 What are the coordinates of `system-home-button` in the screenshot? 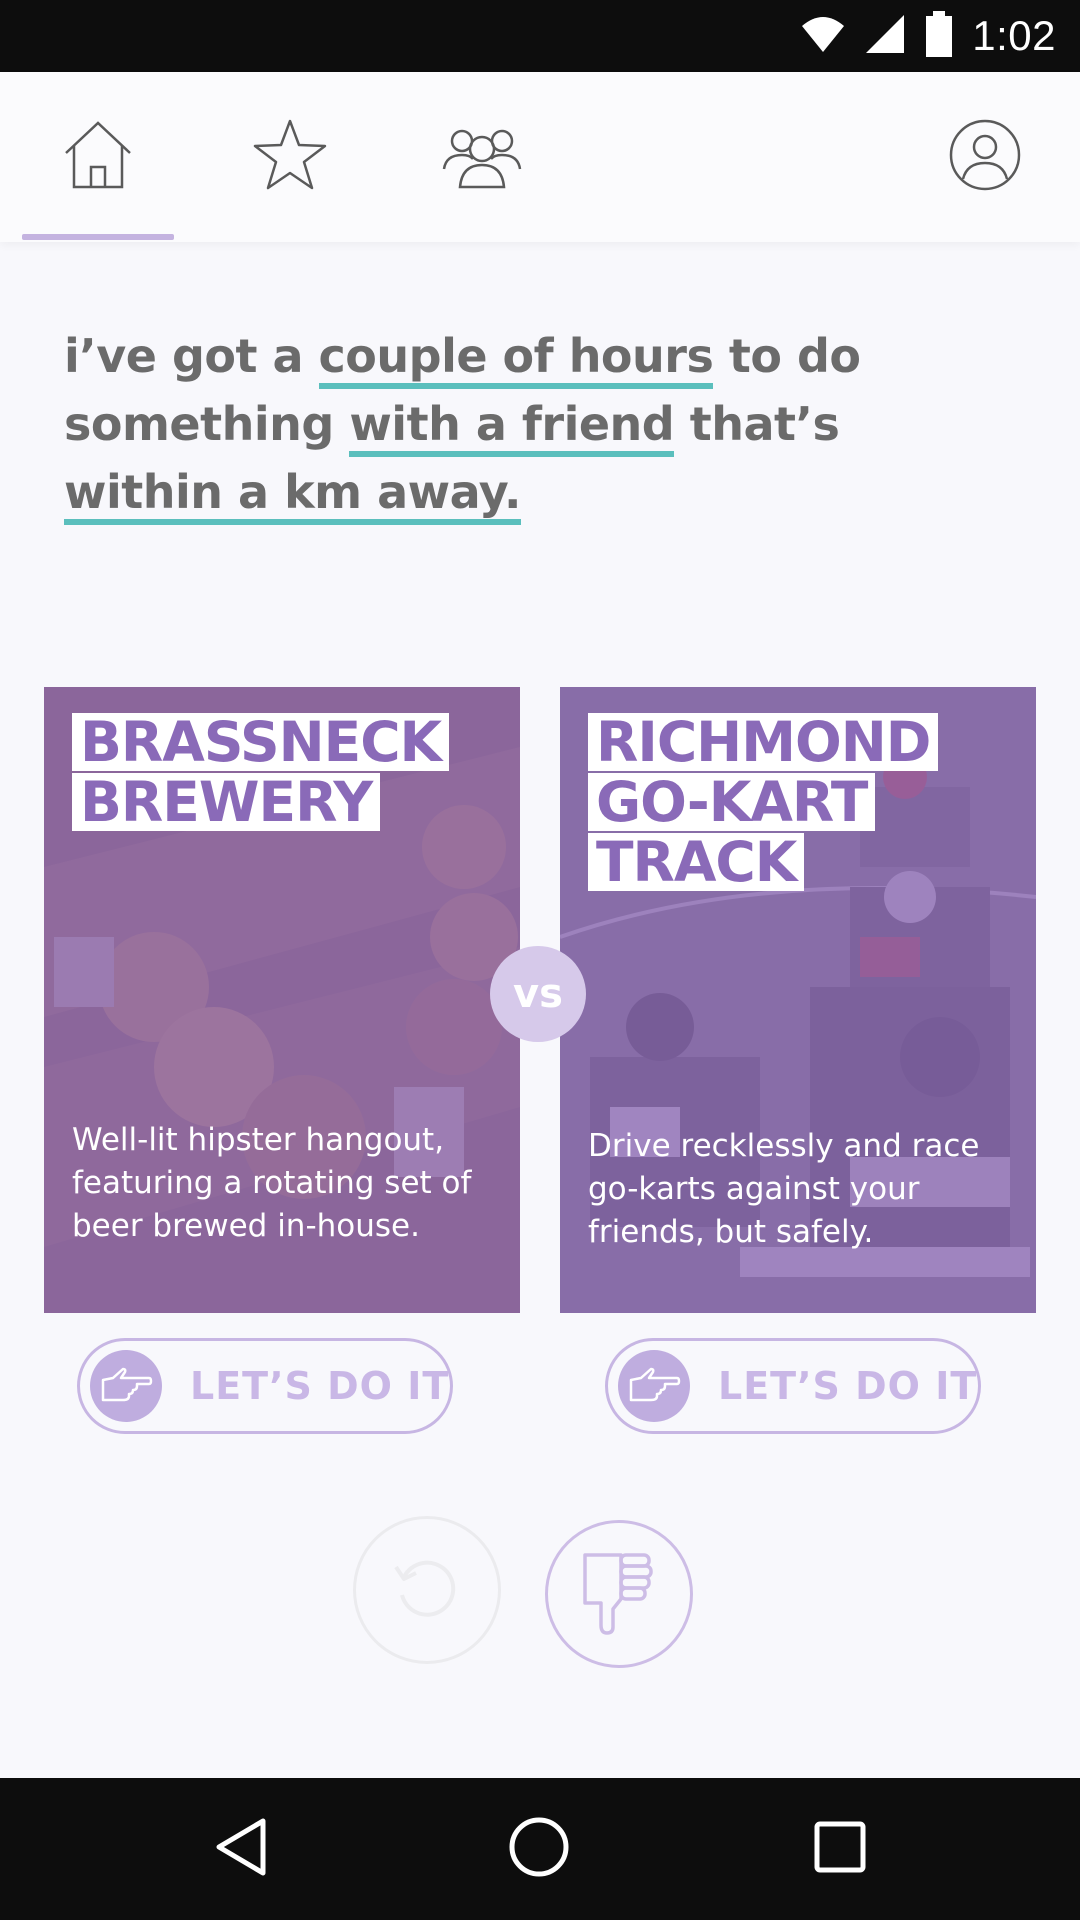 It's located at (539, 1849).